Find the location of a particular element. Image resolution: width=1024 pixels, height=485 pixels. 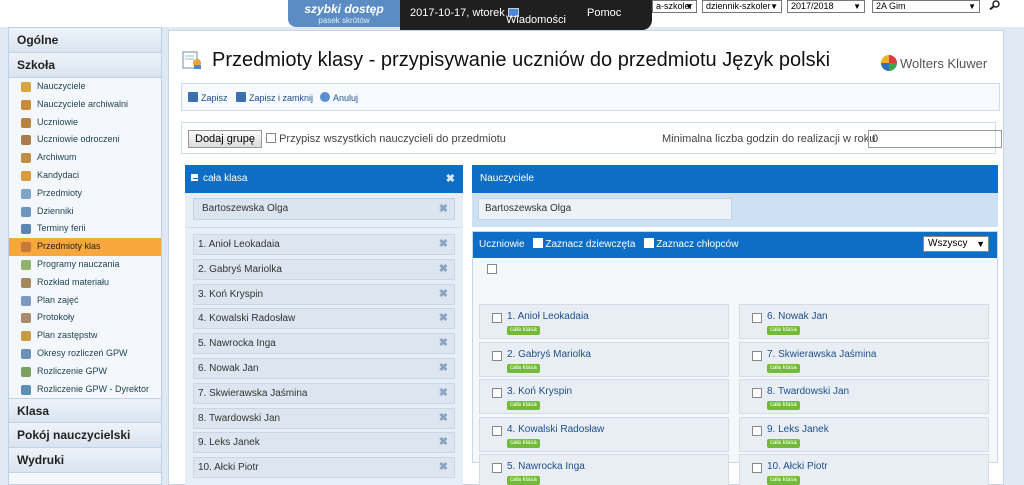

sidebar-item: Terminy ferii is located at coordinates (85, 229).